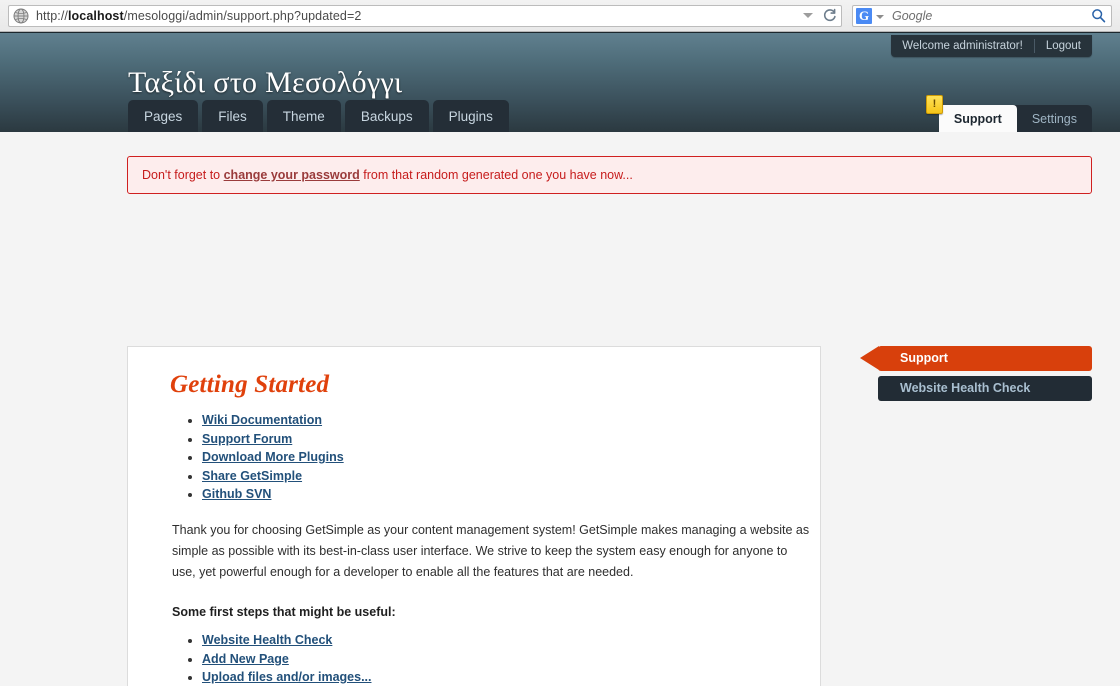  I want to click on sidebar: Support Website Health Check, so click(976, 376).